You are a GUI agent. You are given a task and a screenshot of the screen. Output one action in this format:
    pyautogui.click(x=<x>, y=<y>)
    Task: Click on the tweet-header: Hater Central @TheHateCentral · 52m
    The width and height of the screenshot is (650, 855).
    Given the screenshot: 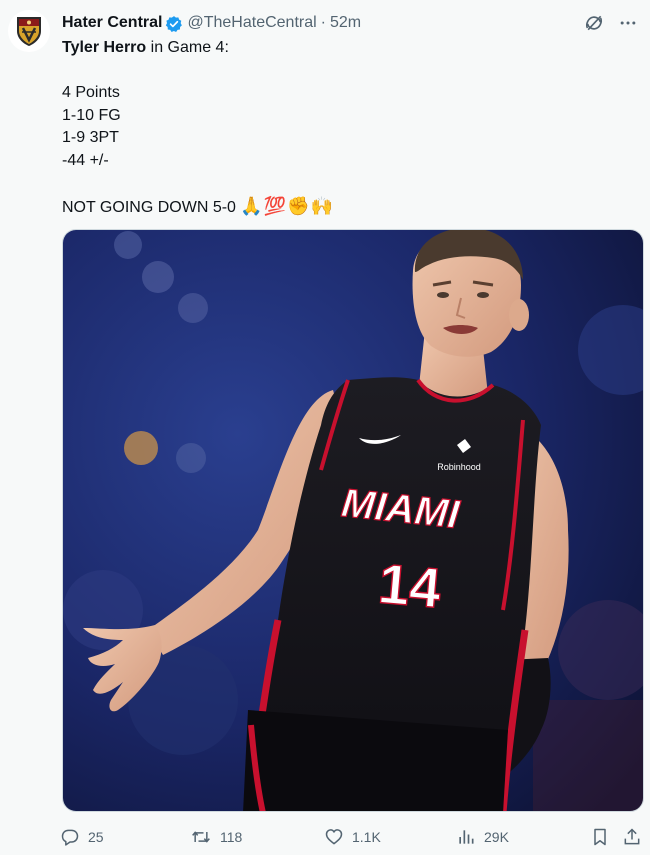 What is the action you would take?
    pyautogui.click(x=350, y=23)
    